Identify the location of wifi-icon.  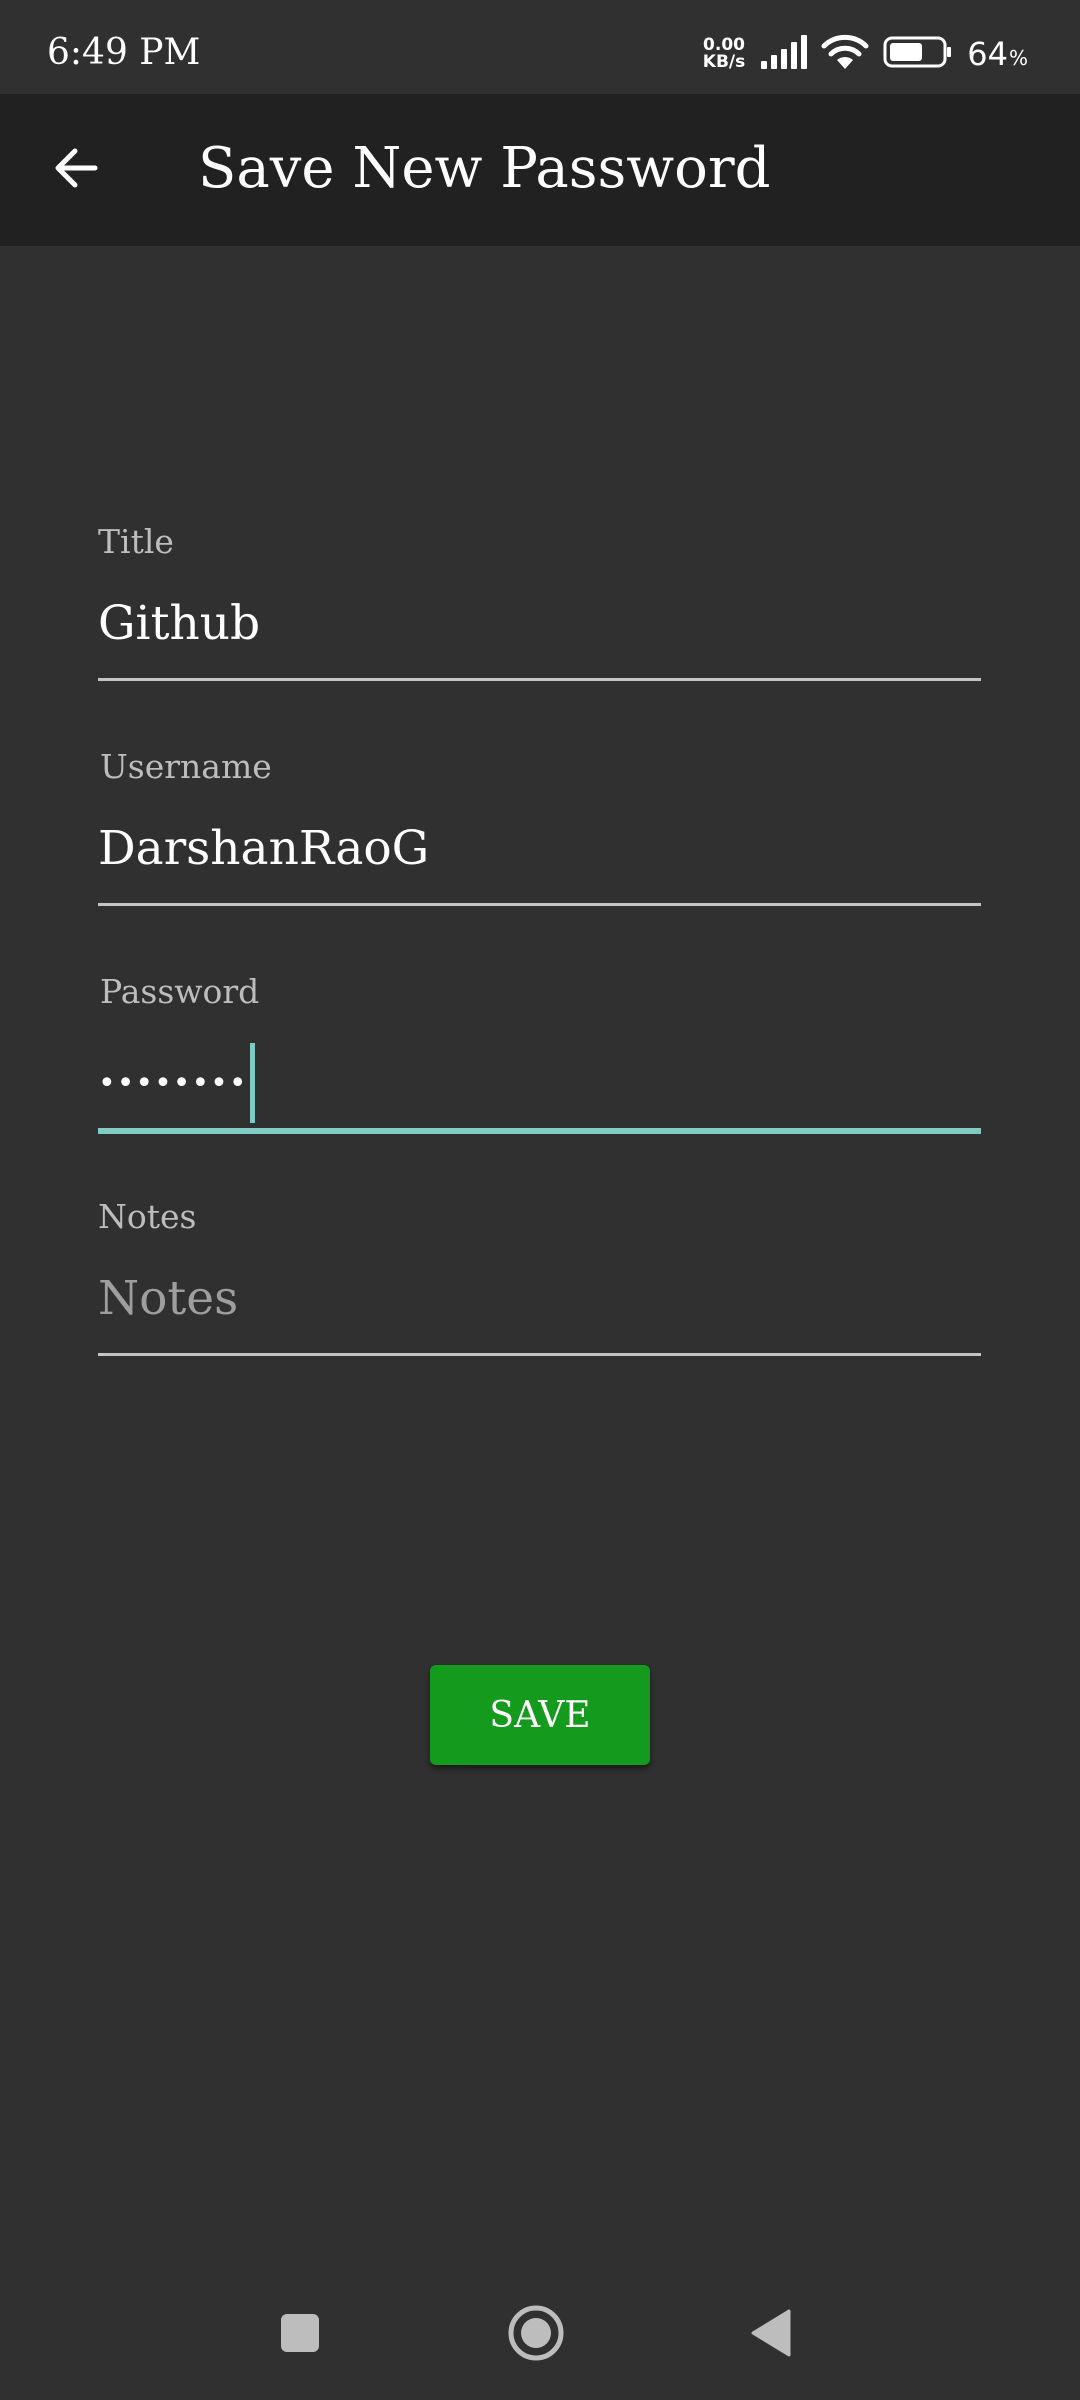
(845, 54).